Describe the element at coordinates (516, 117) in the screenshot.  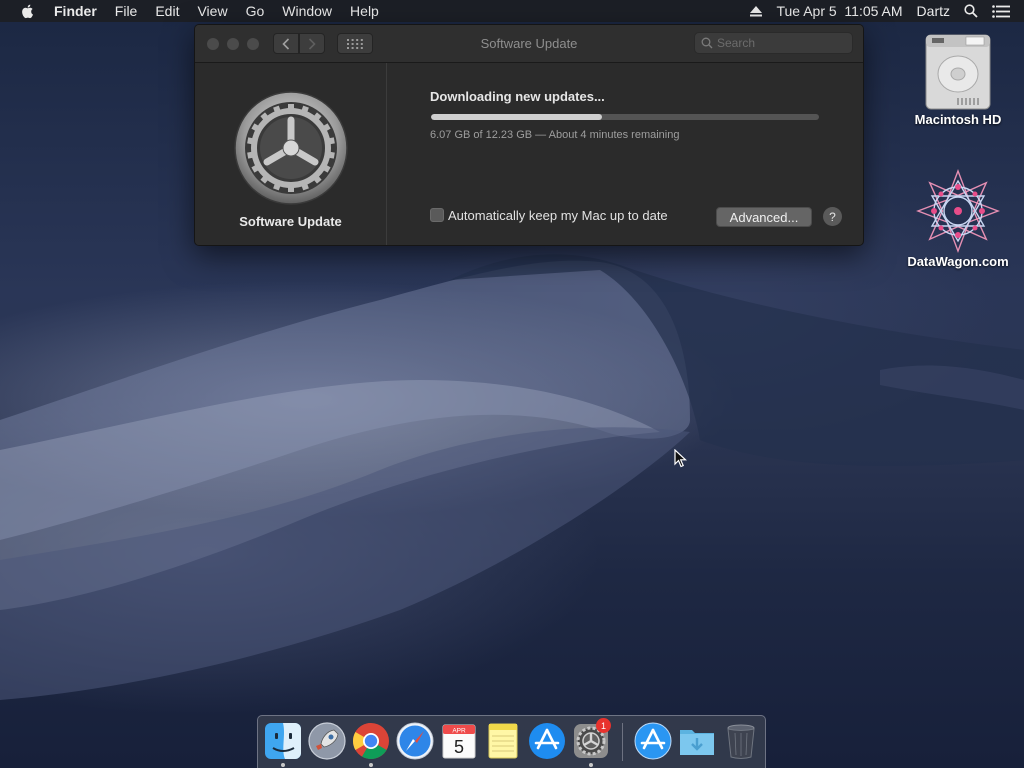
I see `download-progress-fill` at that location.